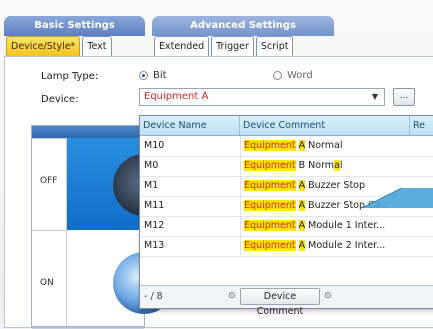 The width and height of the screenshot is (433, 329). I want to click on radio-word-label: Word, so click(300, 75).